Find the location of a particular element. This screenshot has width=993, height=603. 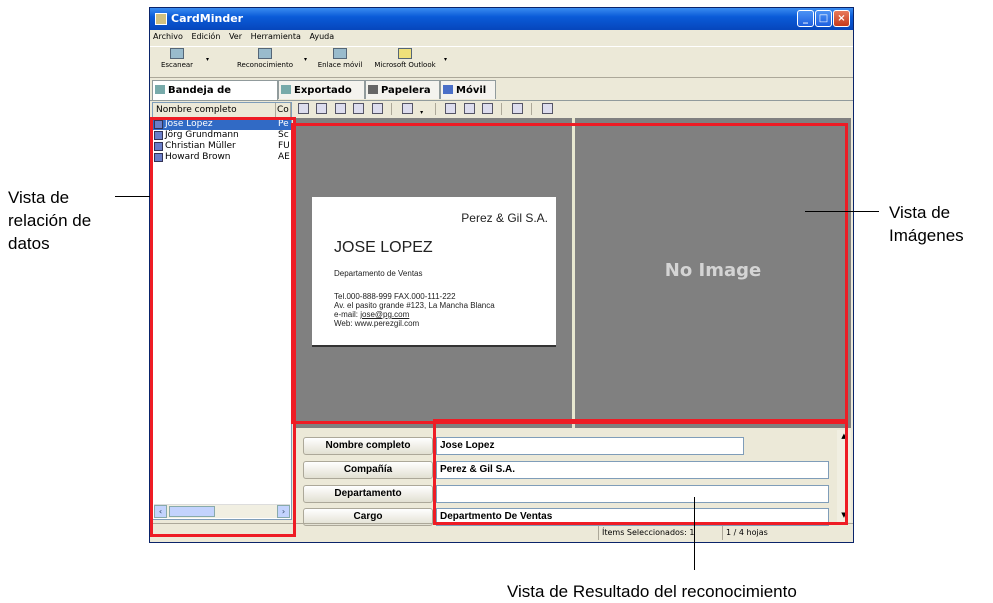

flip-icon is located at coordinates (340, 108).